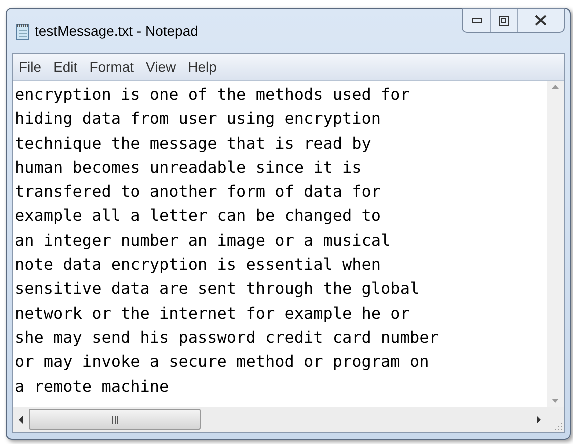 Image resolution: width=573 pixels, height=444 pixels. I want to click on menu-item: Edit, so click(66, 67).